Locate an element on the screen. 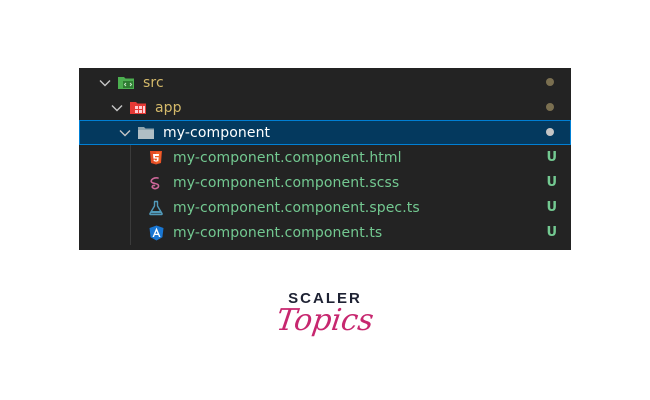  tree-item-file: my-component.component.html U is located at coordinates (325, 157).